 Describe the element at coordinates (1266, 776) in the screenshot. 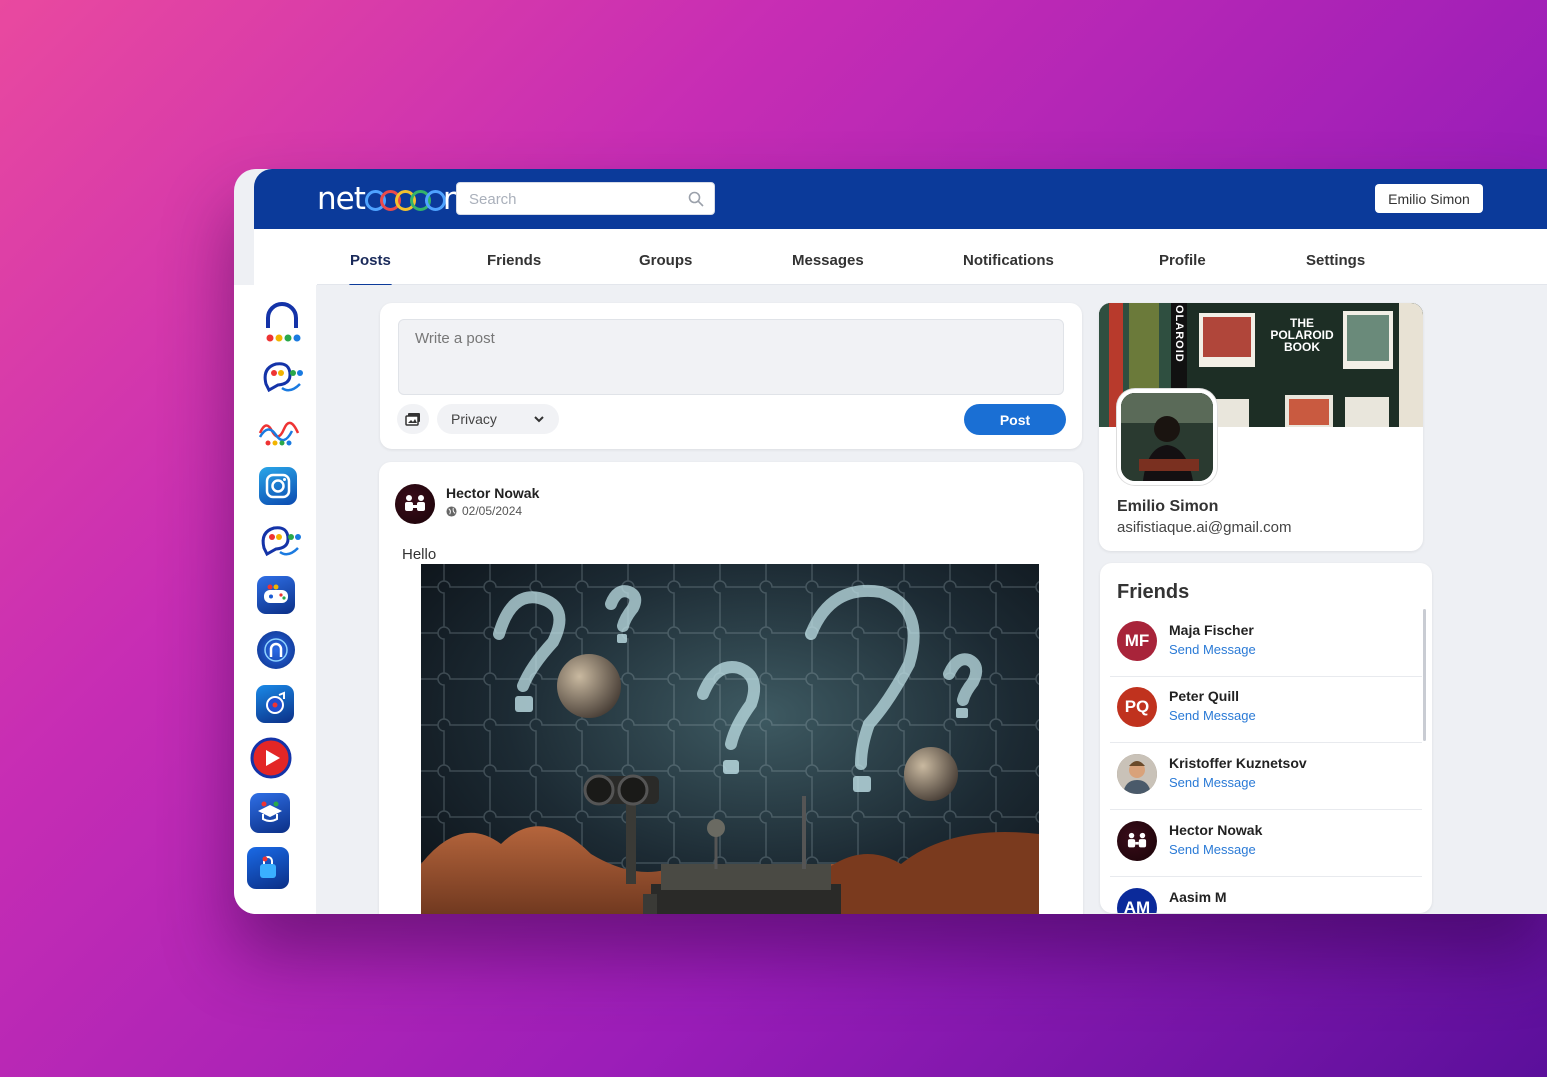

I see `friend-item: Kristoffer Kuznetsov Send Message` at that location.